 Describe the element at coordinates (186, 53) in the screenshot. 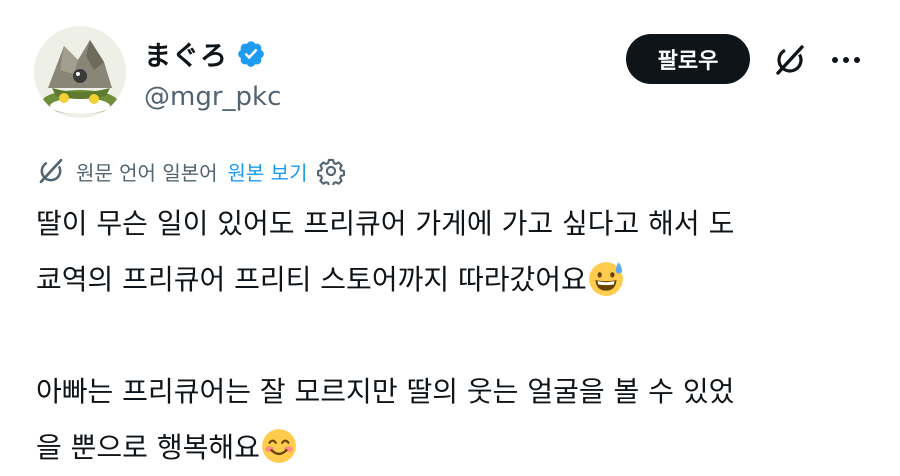

I see `display-name: まぐろ` at that location.